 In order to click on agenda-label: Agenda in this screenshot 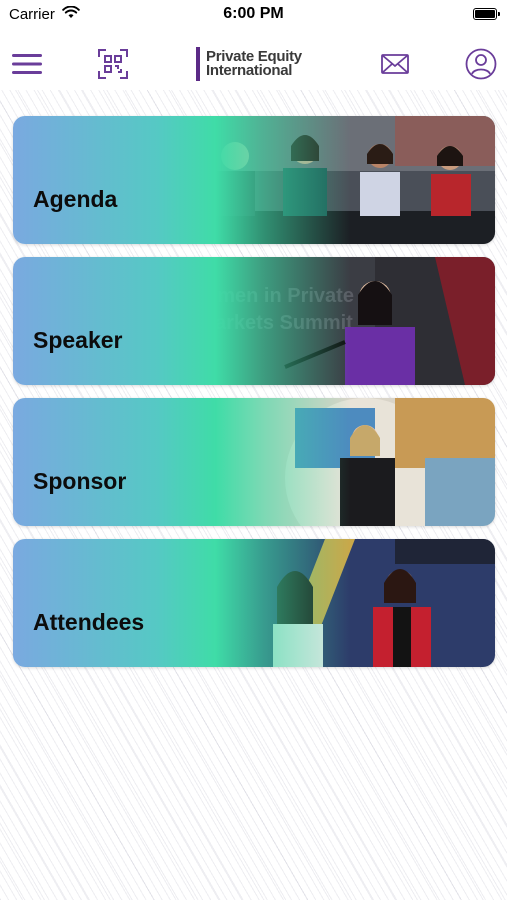, I will do `click(75, 199)`.